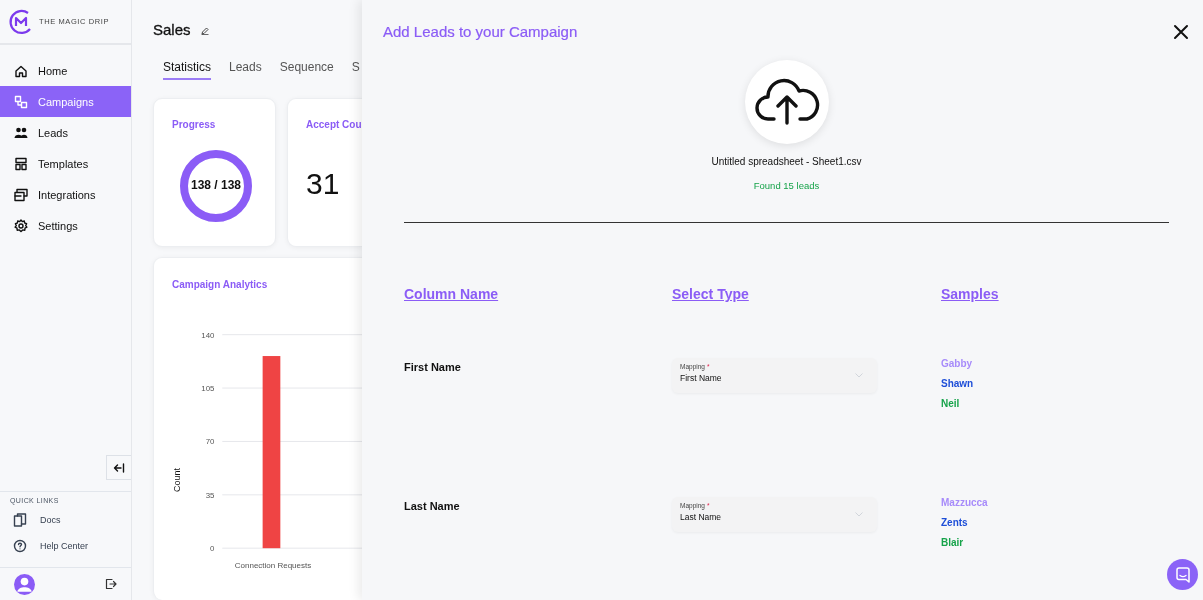  Describe the element at coordinates (212, 549) in the screenshot. I see `axis-tick: 0` at that location.